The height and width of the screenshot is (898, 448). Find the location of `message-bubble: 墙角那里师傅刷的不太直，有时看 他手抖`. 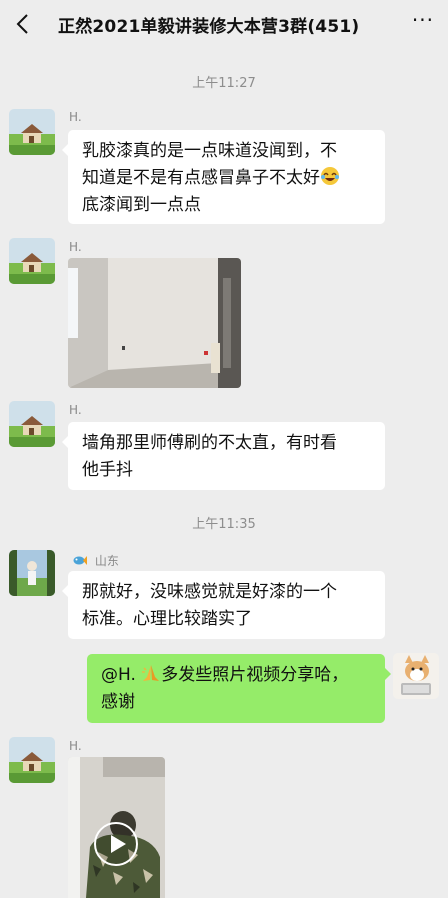

message-bubble: 墙角那里师傅刷的不太直，有时看 他手抖 is located at coordinates (223, 456).